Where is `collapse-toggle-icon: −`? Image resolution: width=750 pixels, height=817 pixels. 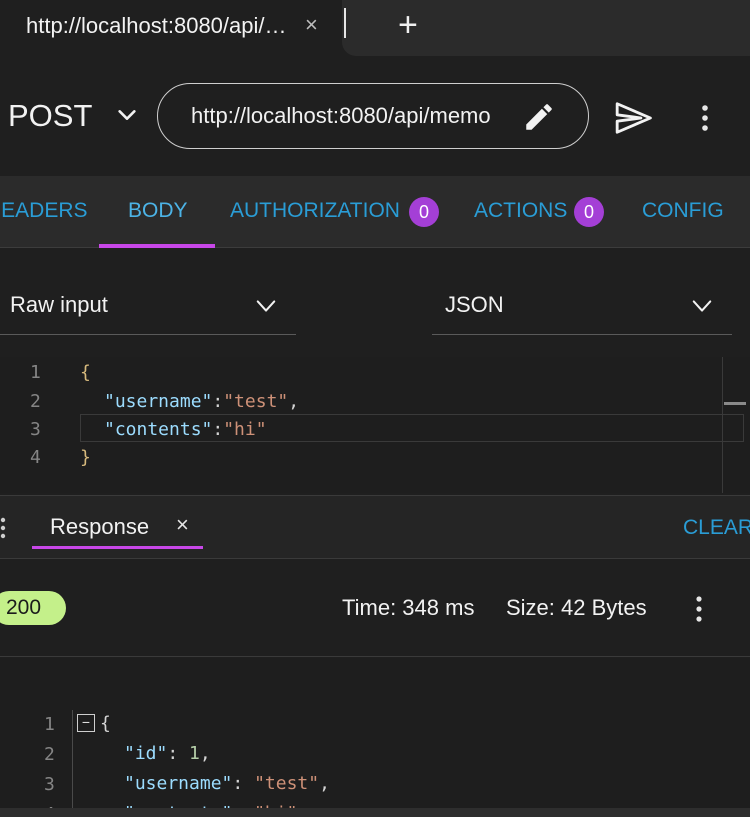
collapse-toggle-icon: − is located at coordinates (86, 723).